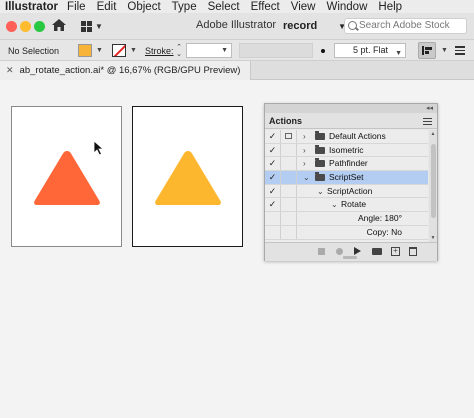  Describe the element at coordinates (350, 257) in the screenshot. I see `resize-grip-icon` at that location.